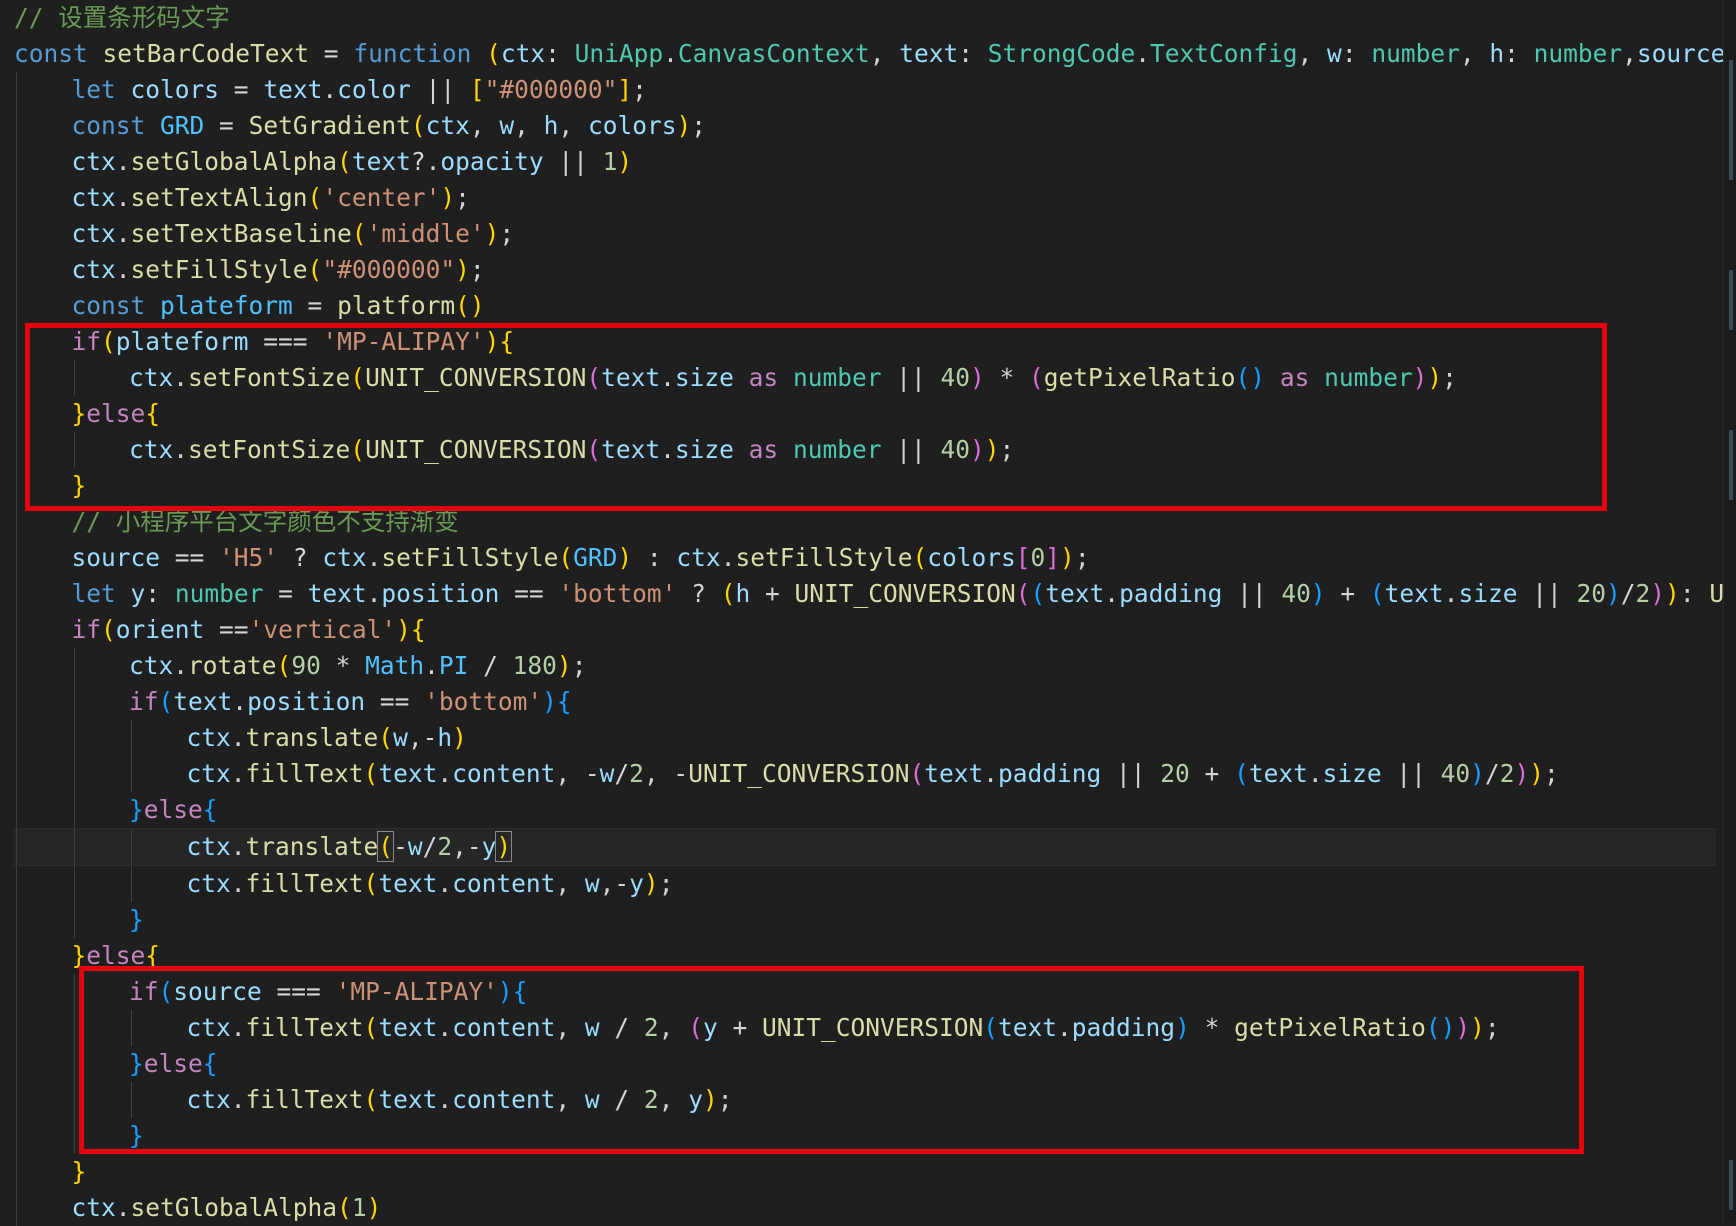 This screenshot has height=1226, width=1736. What do you see at coordinates (622, 1027) in the screenshot?
I see `code-token: /` at bounding box center [622, 1027].